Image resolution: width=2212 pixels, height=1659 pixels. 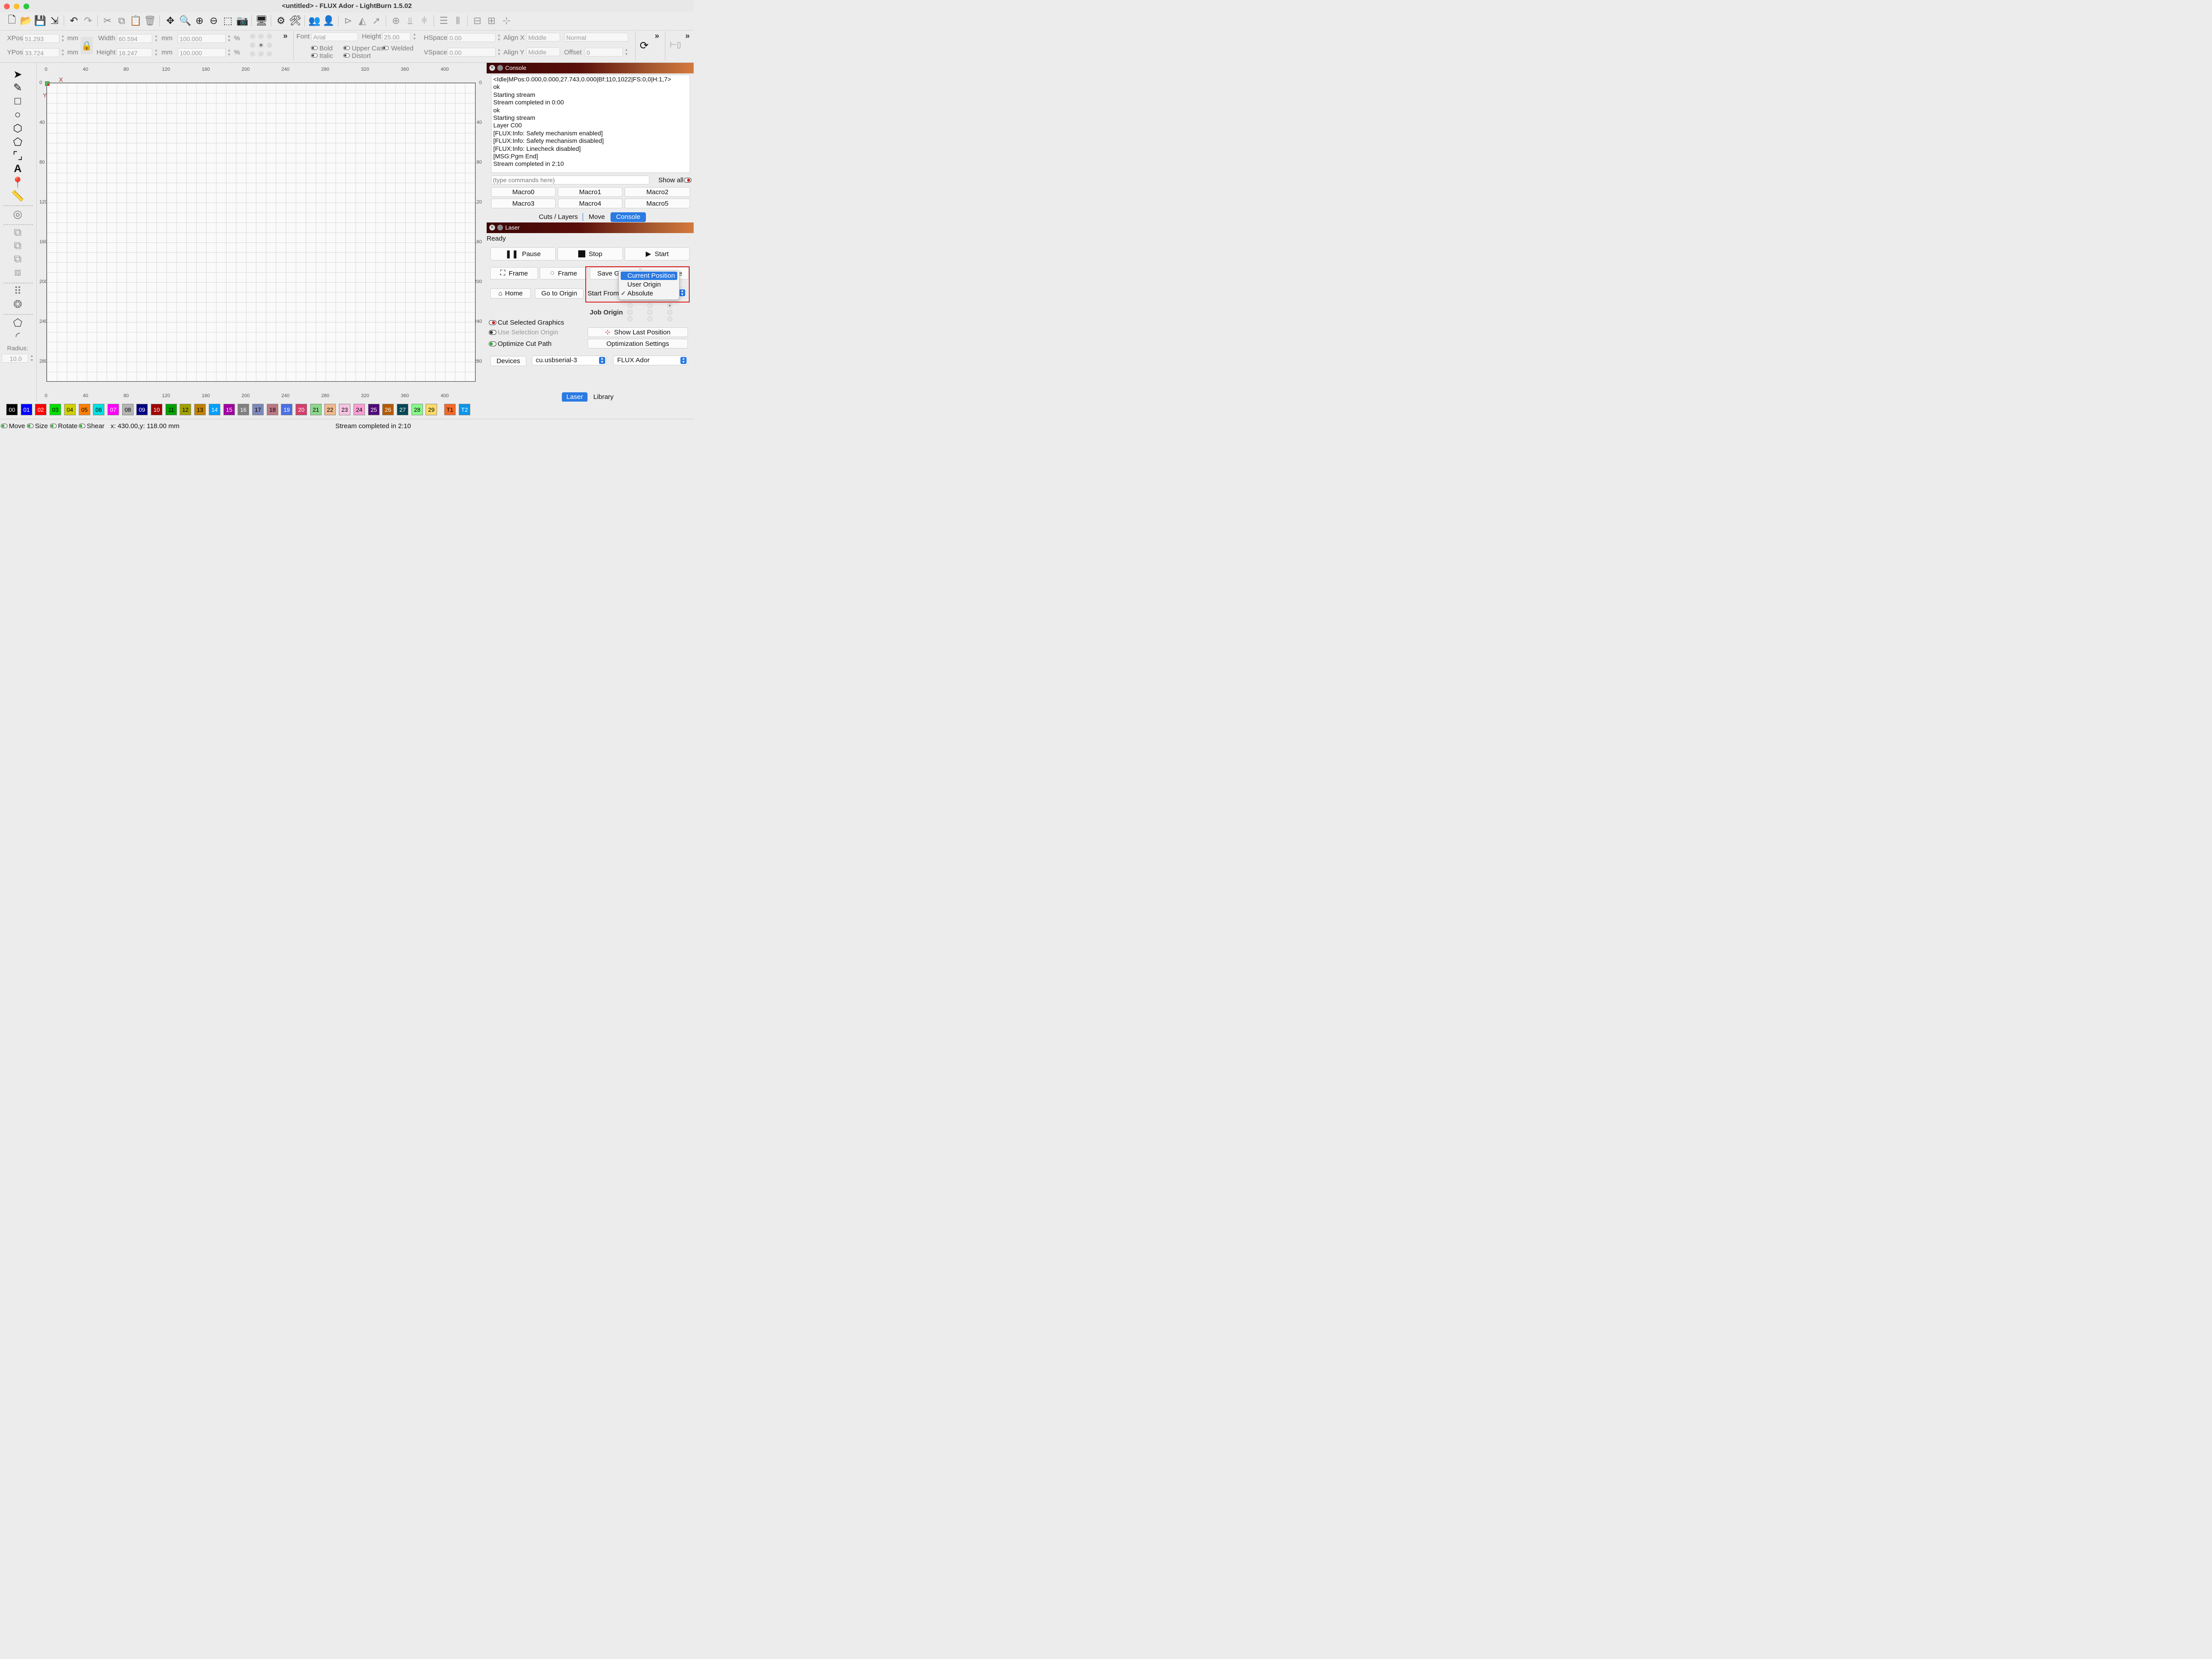 What do you see at coordinates (508, 361) in the screenshot?
I see `devices-button: Devices` at bounding box center [508, 361].